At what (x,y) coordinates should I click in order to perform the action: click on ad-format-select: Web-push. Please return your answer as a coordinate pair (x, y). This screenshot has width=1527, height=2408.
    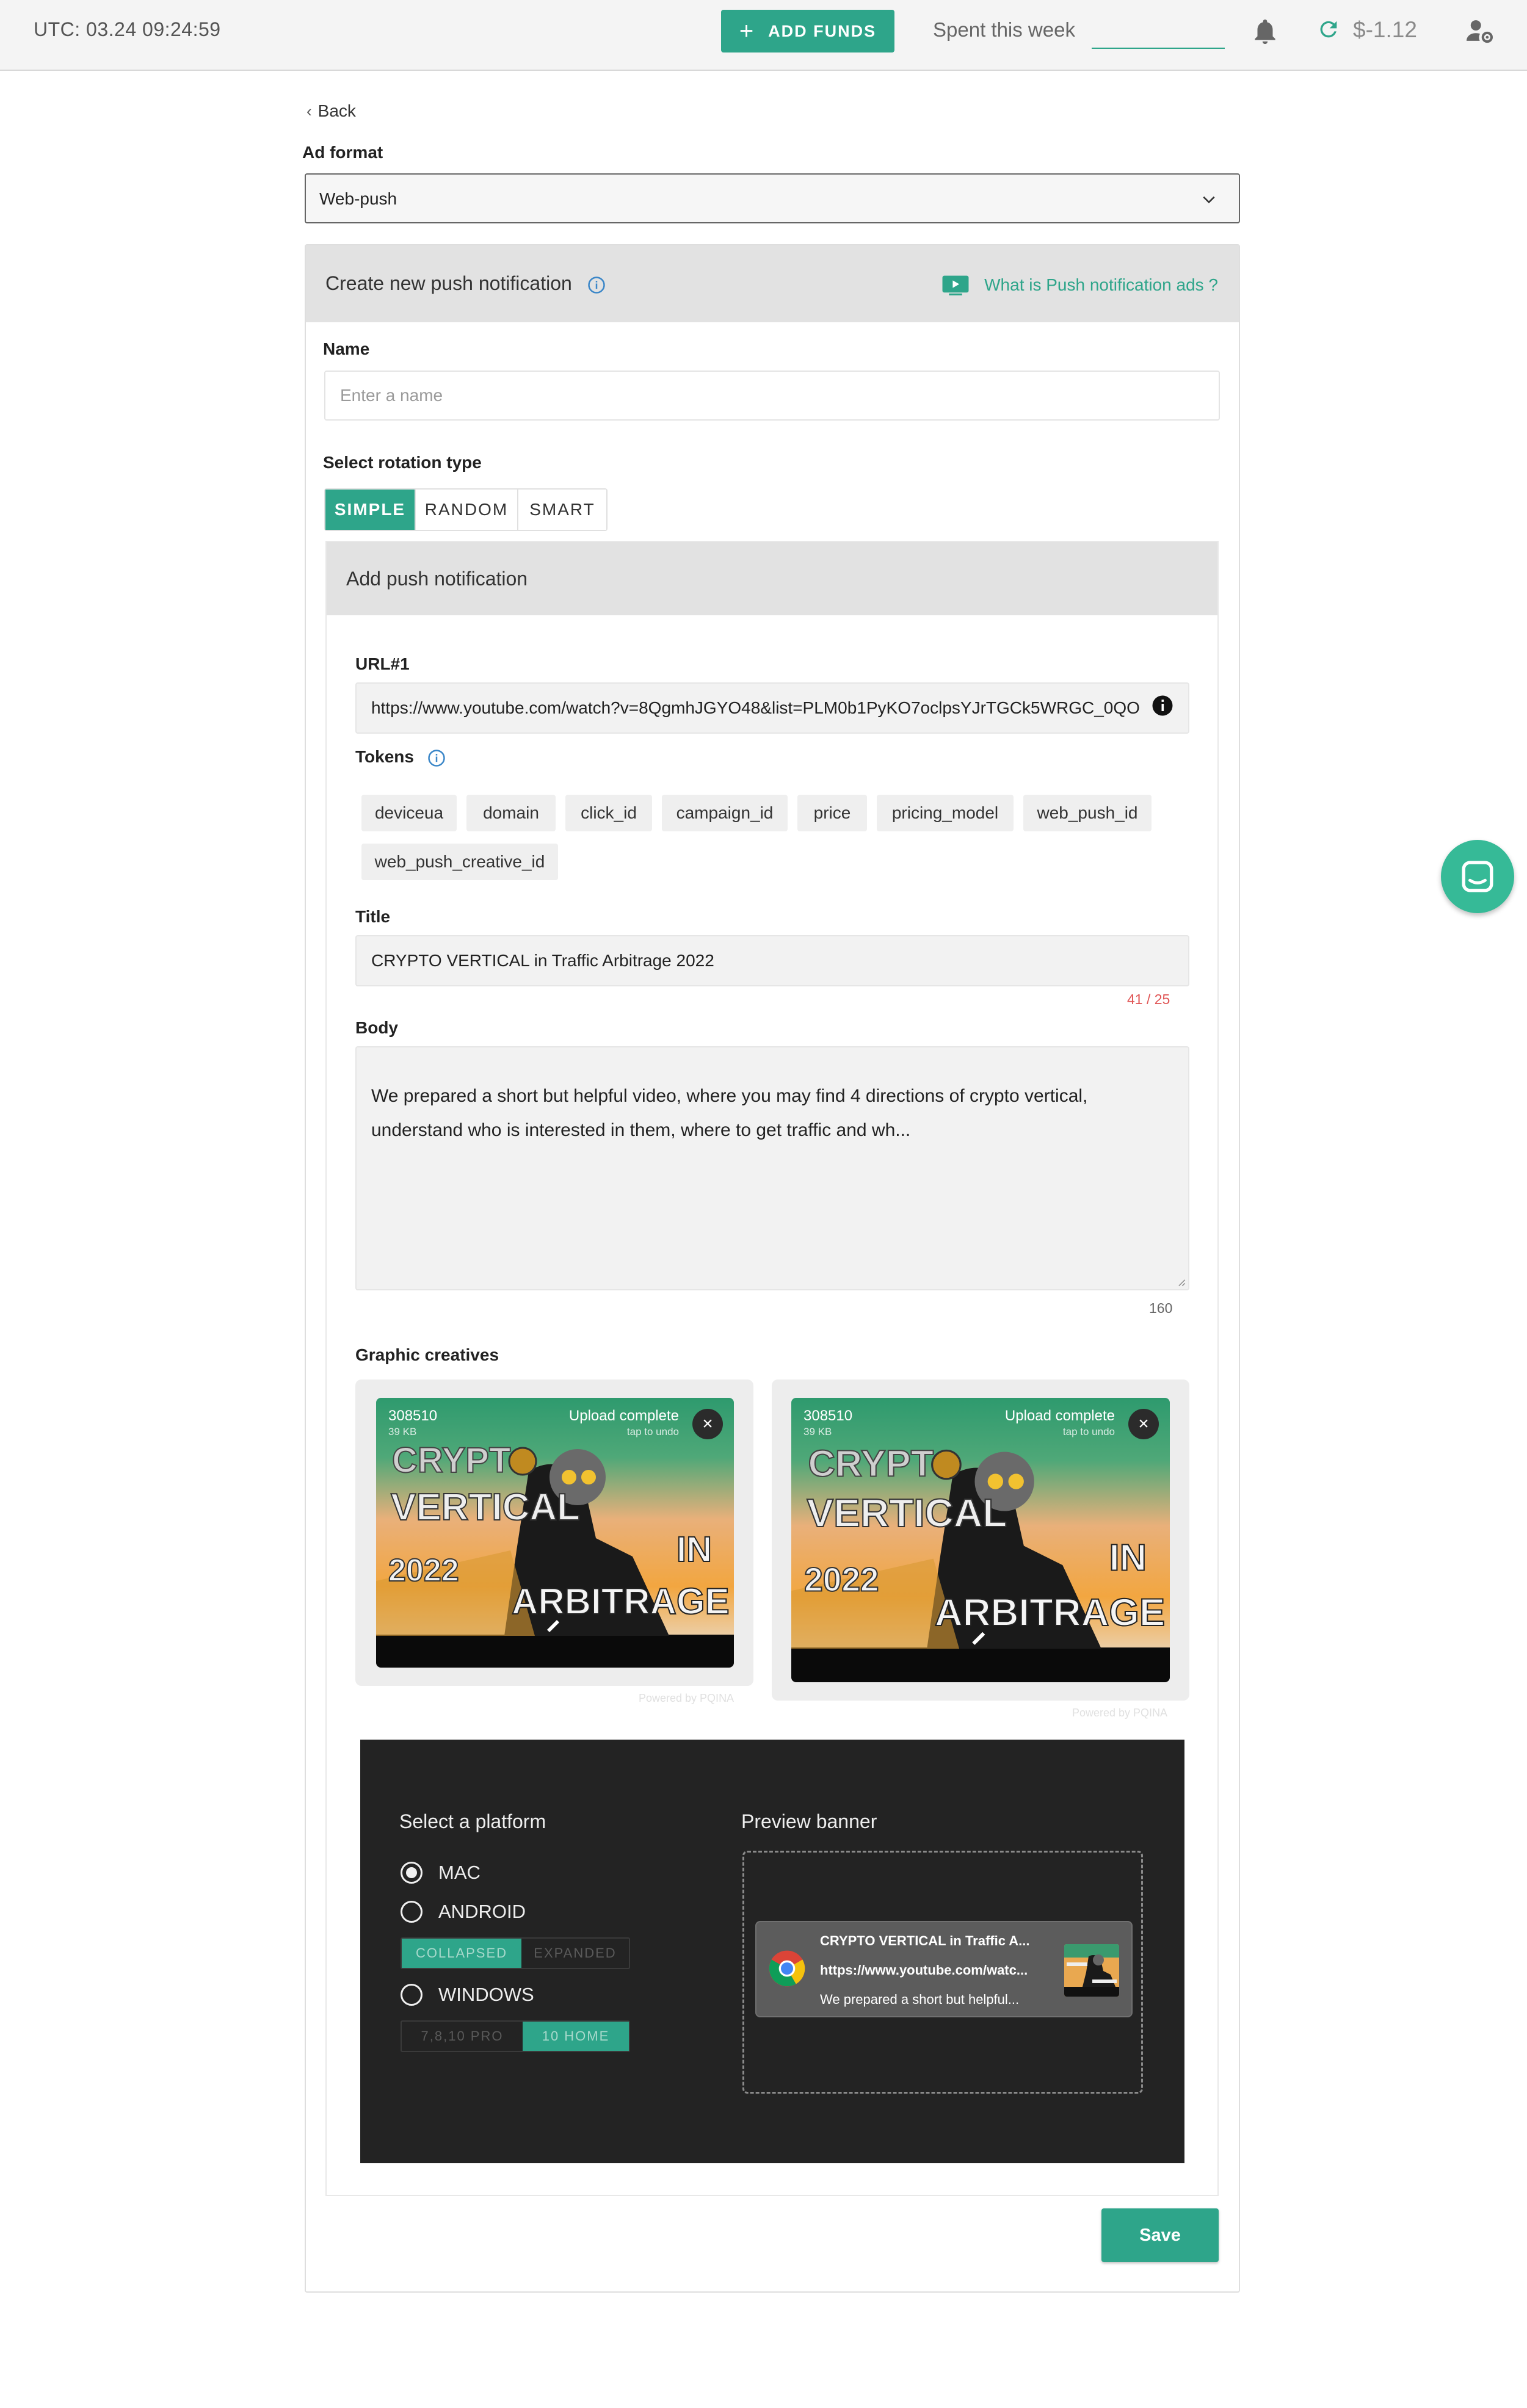
    Looking at the image, I should click on (773, 198).